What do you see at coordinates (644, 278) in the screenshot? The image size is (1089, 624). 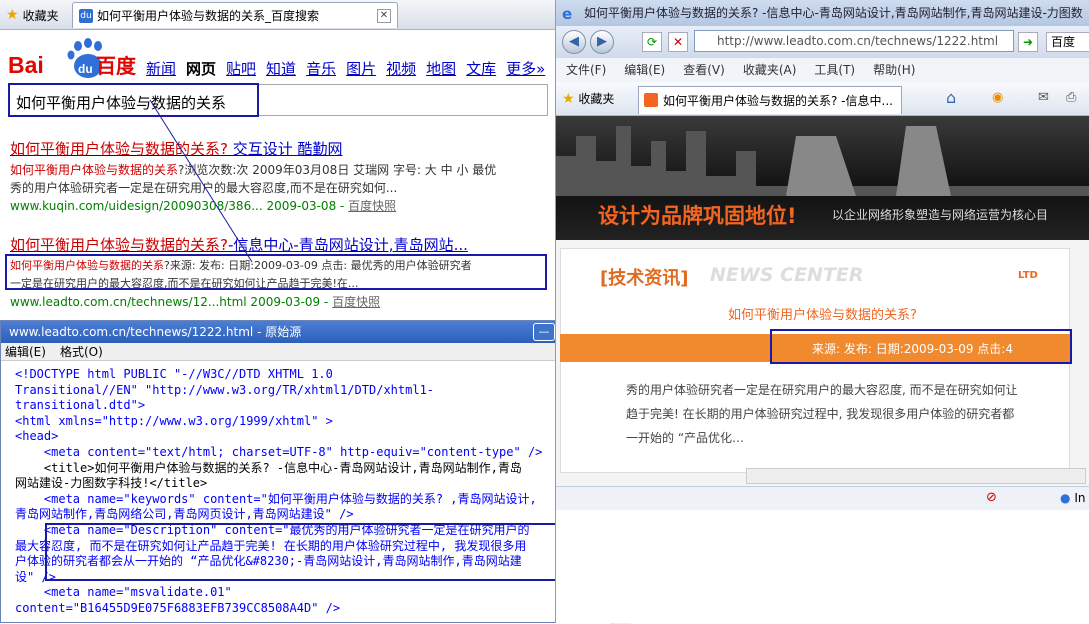 I see `section-heading: [技术资讯]` at bounding box center [644, 278].